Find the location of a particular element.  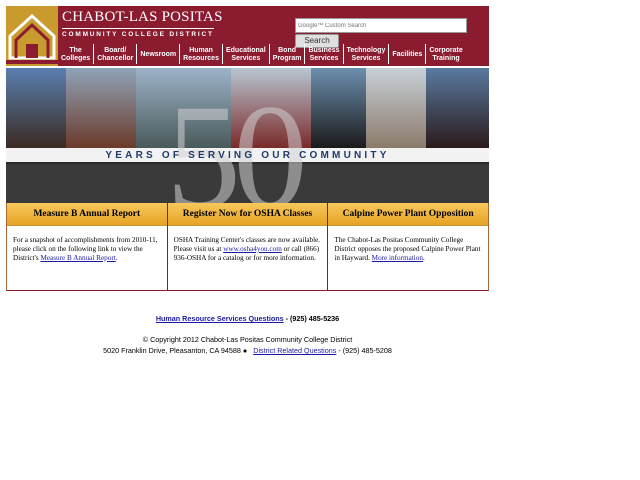

nav-label: Bond is located at coordinates (287, 50).